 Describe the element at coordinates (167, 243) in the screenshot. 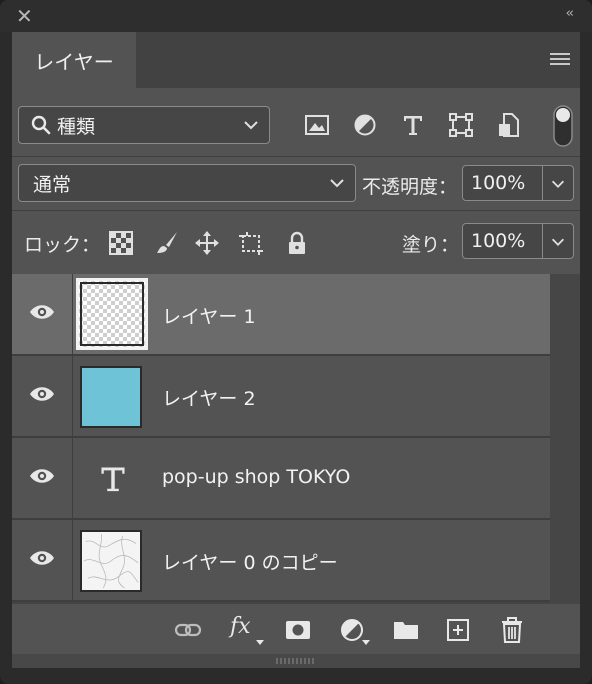

I see `lock-image-icon` at that location.